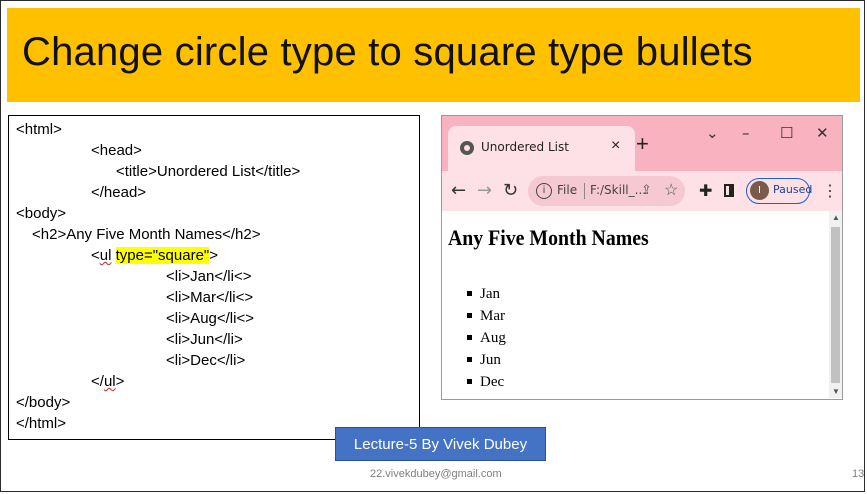 The height and width of the screenshot is (494, 867). I want to click on square-bullet-list: Jan Mar Aug Jun Dec, so click(486, 338).